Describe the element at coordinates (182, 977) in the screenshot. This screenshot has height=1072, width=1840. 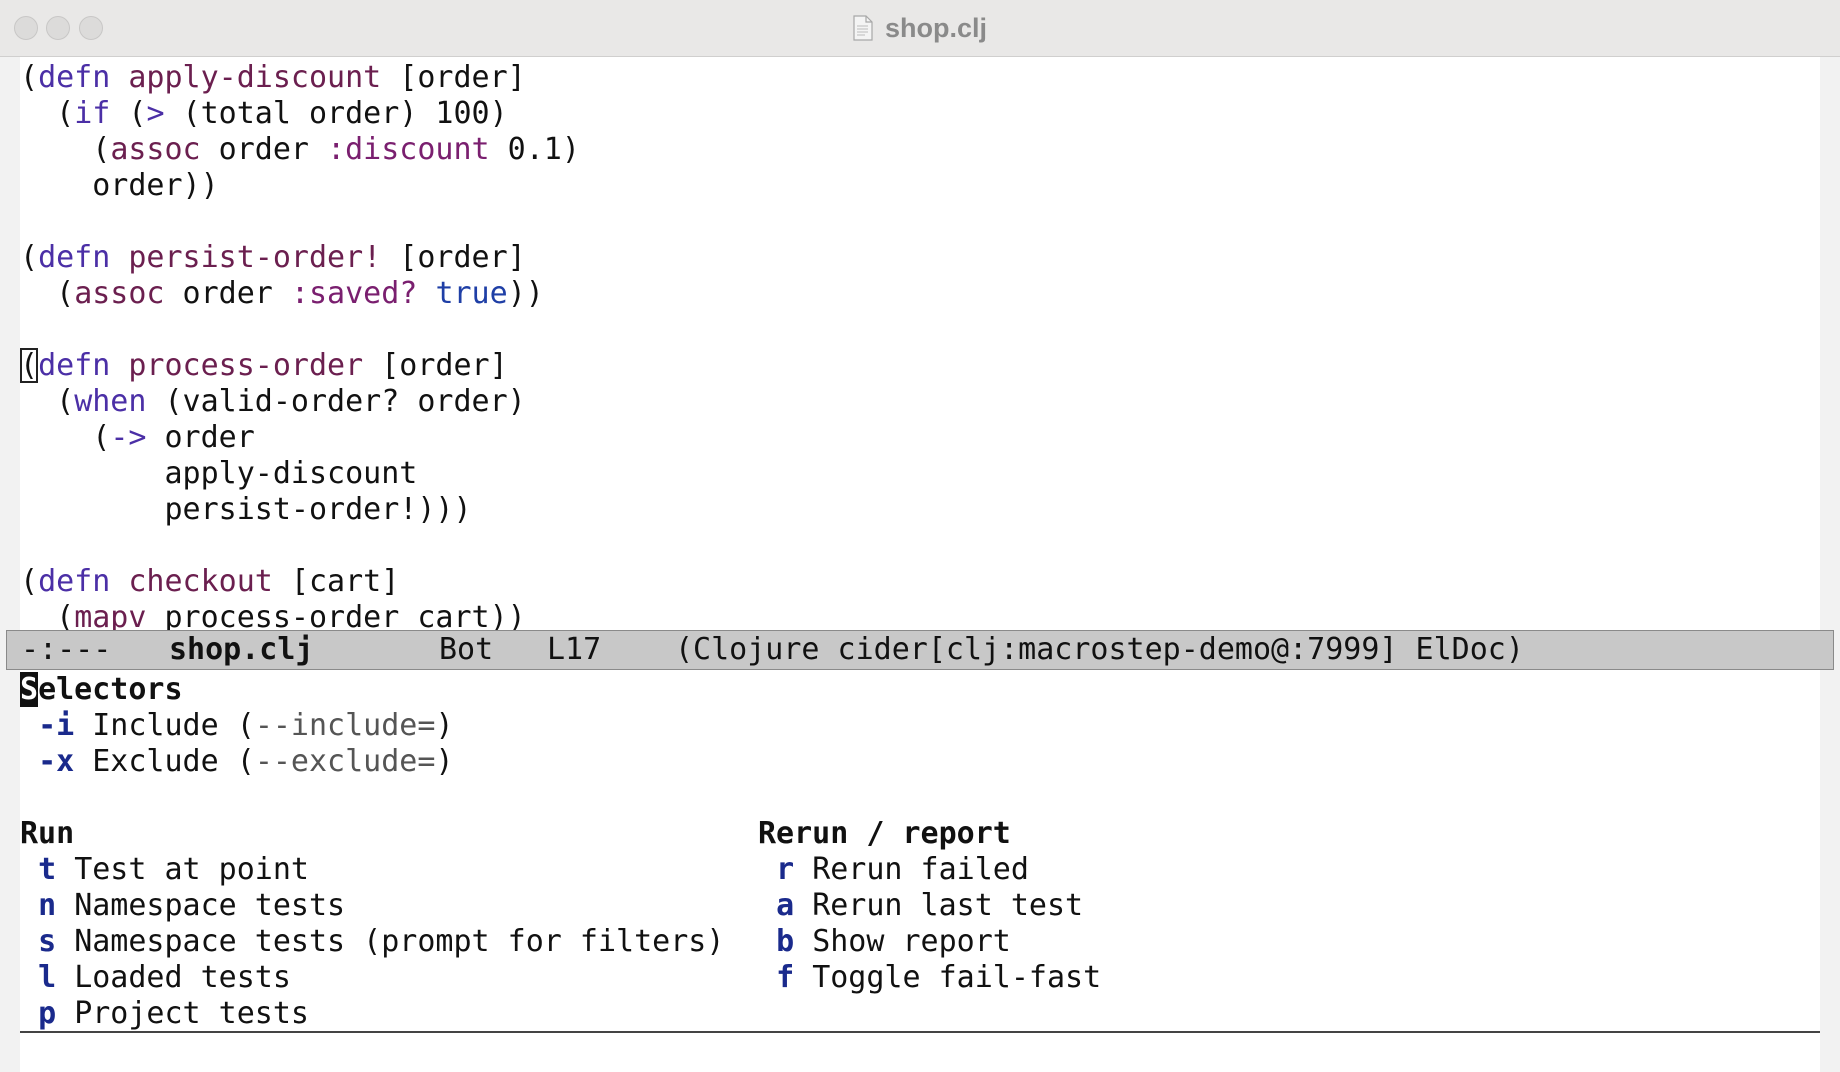
I see `transient-label: Loaded tests` at that location.